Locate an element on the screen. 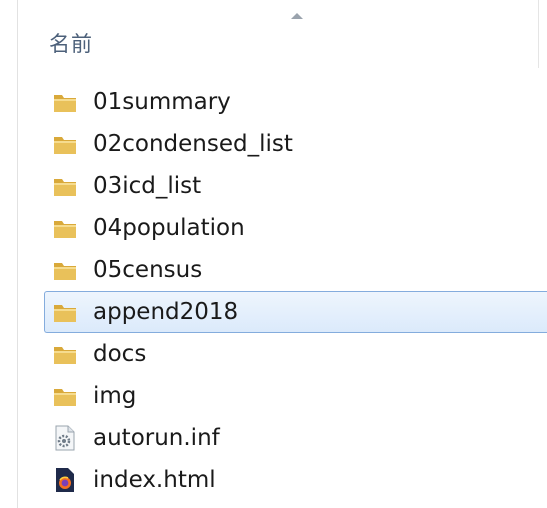 The image size is (547, 508). file-name: 05census is located at coordinates (148, 270).